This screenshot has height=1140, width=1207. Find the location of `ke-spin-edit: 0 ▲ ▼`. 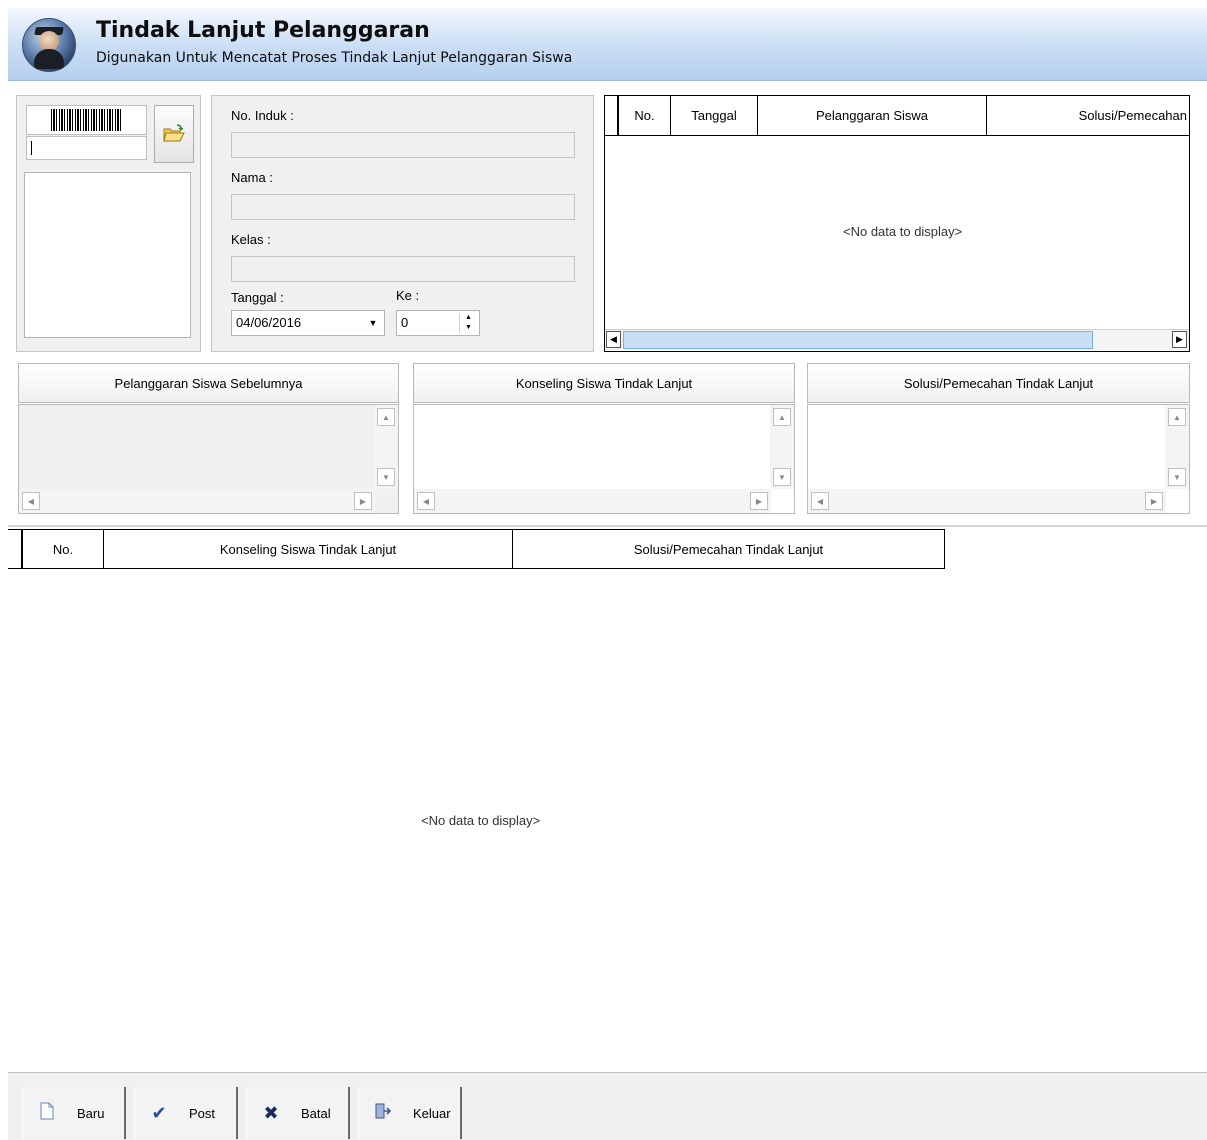

ke-spin-edit: 0 ▲ ▼ is located at coordinates (438, 323).